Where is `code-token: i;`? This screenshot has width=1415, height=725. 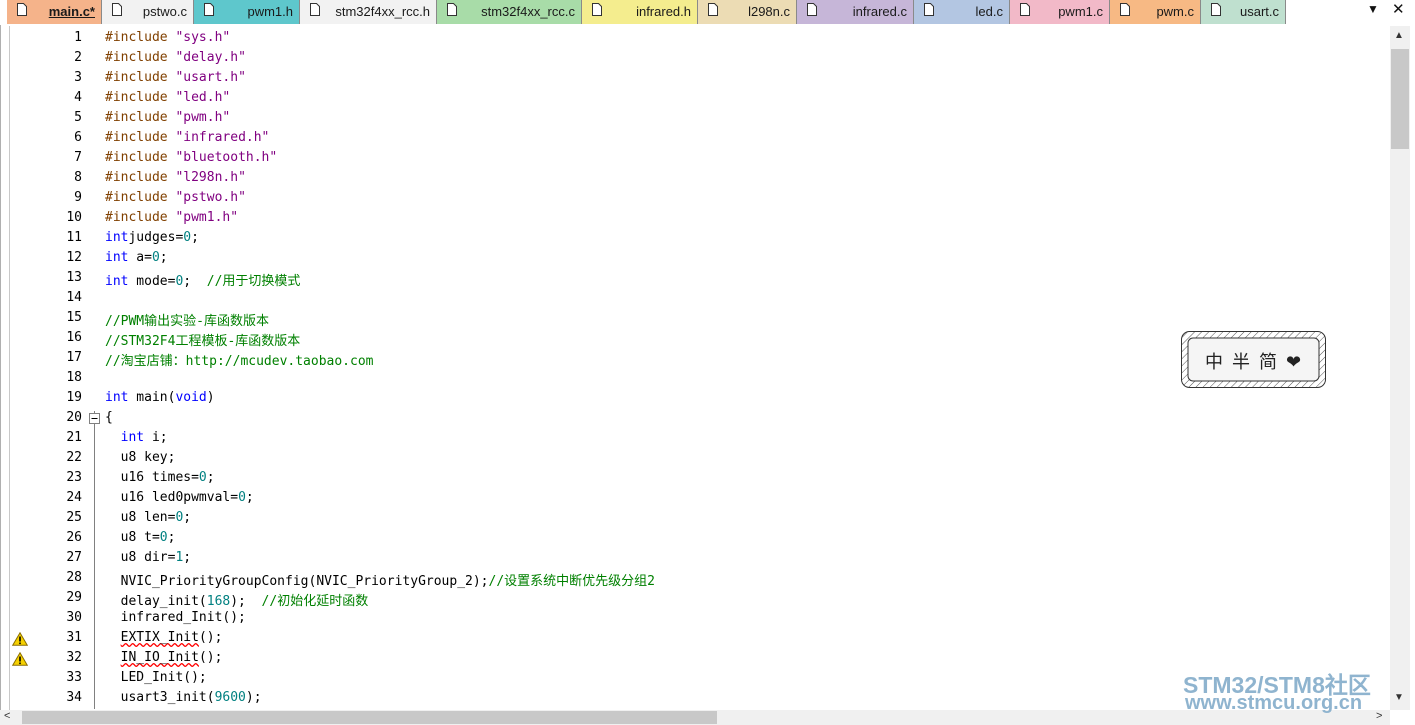 code-token: i; is located at coordinates (156, 437).